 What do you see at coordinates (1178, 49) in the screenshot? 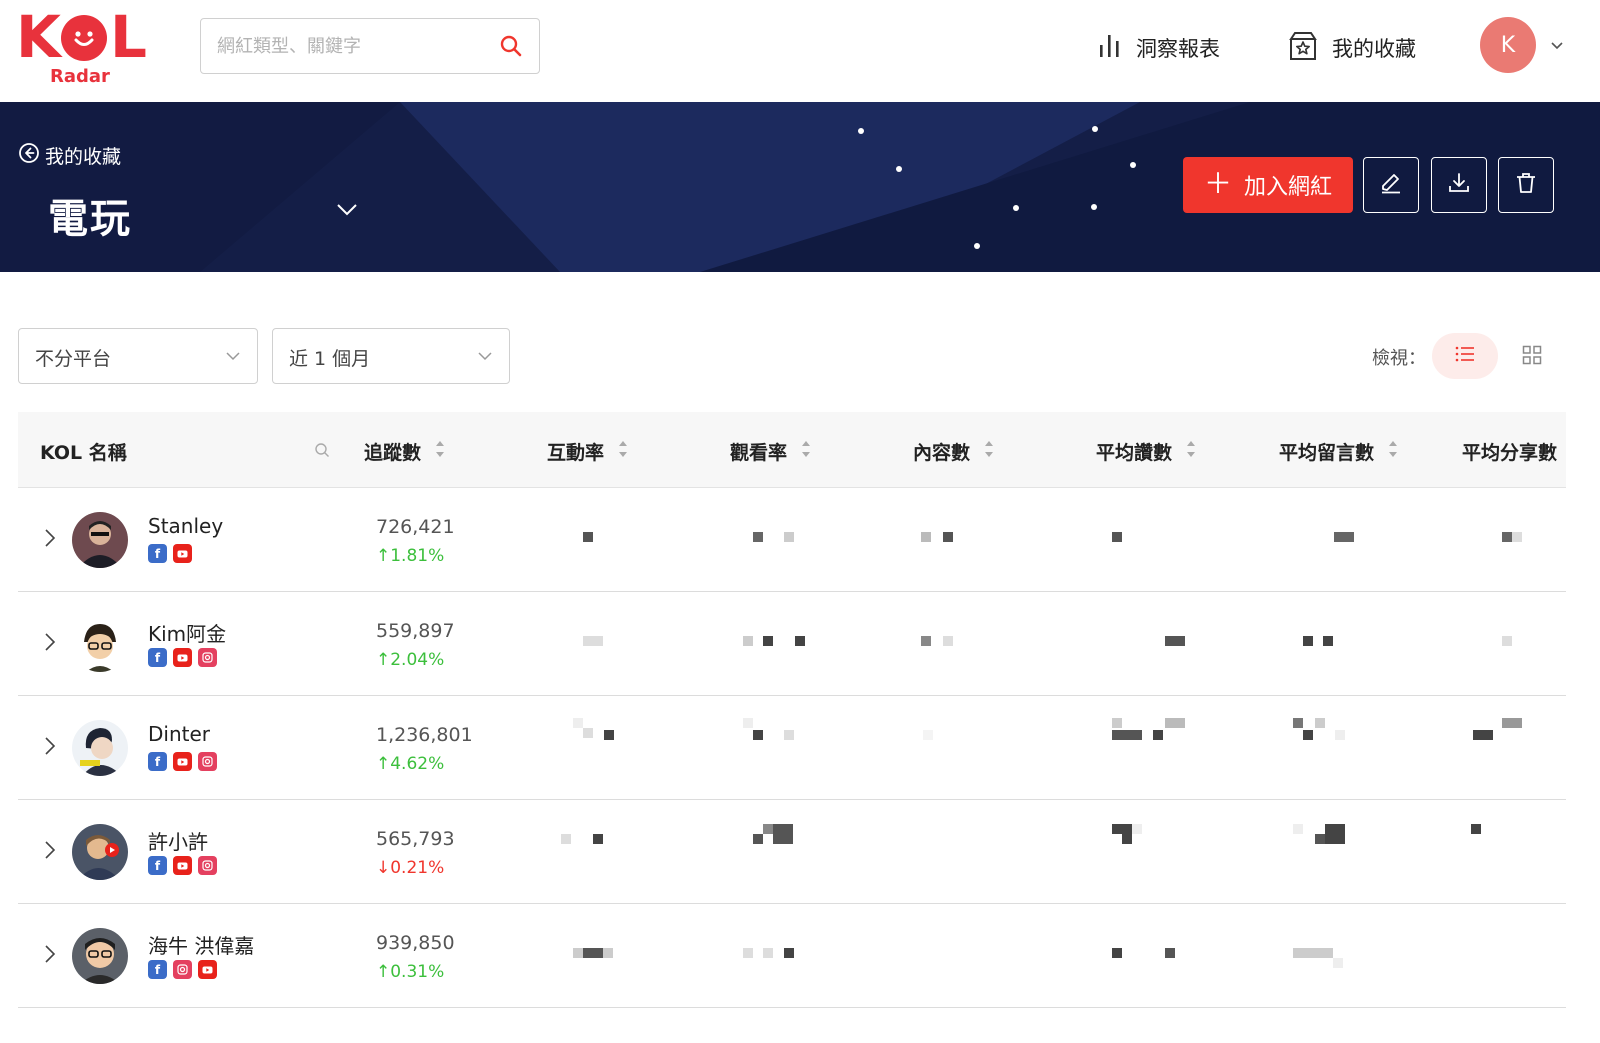
I see `nav-insight-label: 洞察報表` at bounding box center [1178, 49].